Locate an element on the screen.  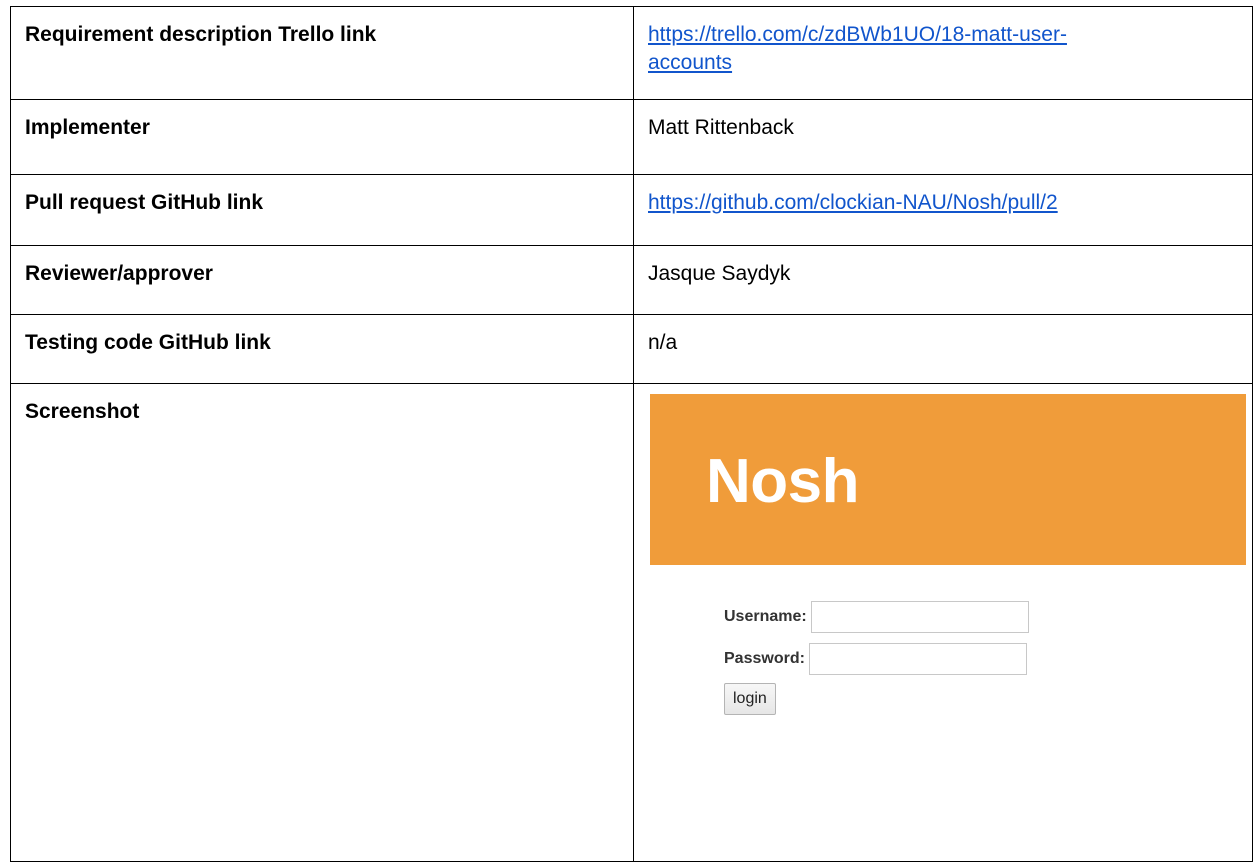
row-label: Testing code GitHub link is located at coordinates (322, 349).